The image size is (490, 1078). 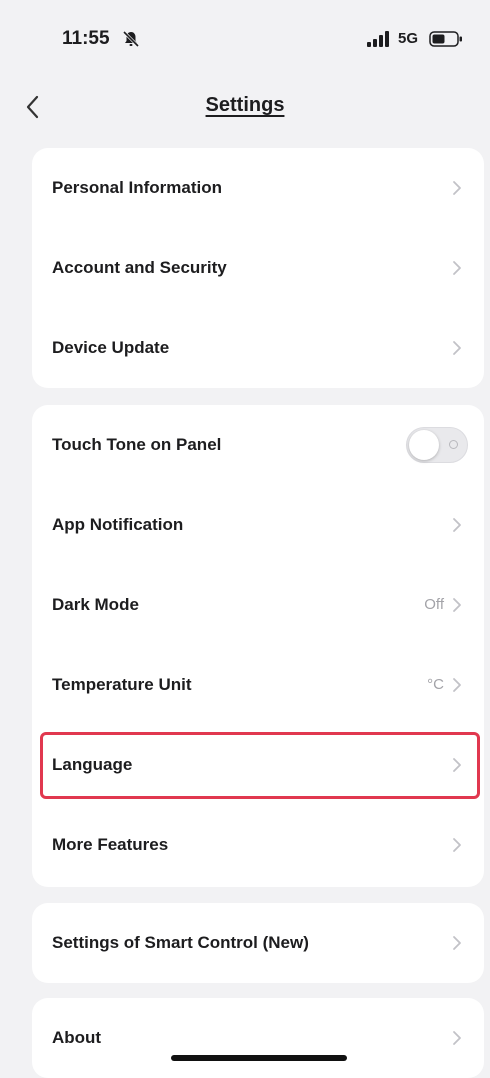 What do you see at coordinates (258, 685) in the screenshot?
I see `row-temperature-unit: Temperature Unit °C` at bounding box center [258, 685].